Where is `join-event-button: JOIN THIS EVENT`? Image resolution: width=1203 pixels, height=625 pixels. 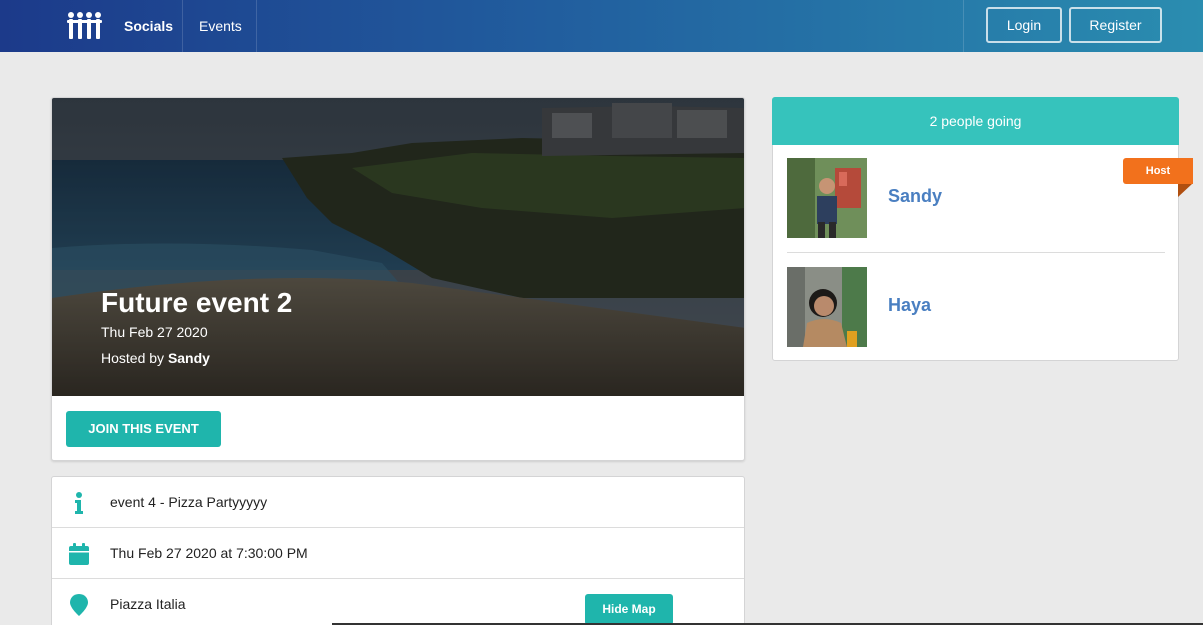 join-event-button: JOIN THIS EVENT is located at coordinates (143, 429).